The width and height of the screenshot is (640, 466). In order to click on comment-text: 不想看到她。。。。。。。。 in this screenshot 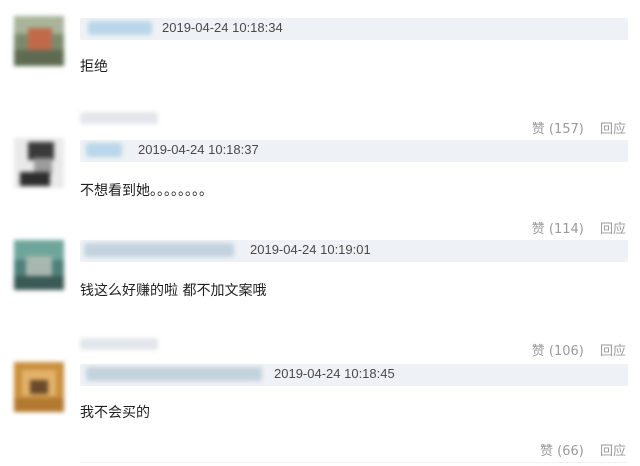, I will do `click(146, 191)`.